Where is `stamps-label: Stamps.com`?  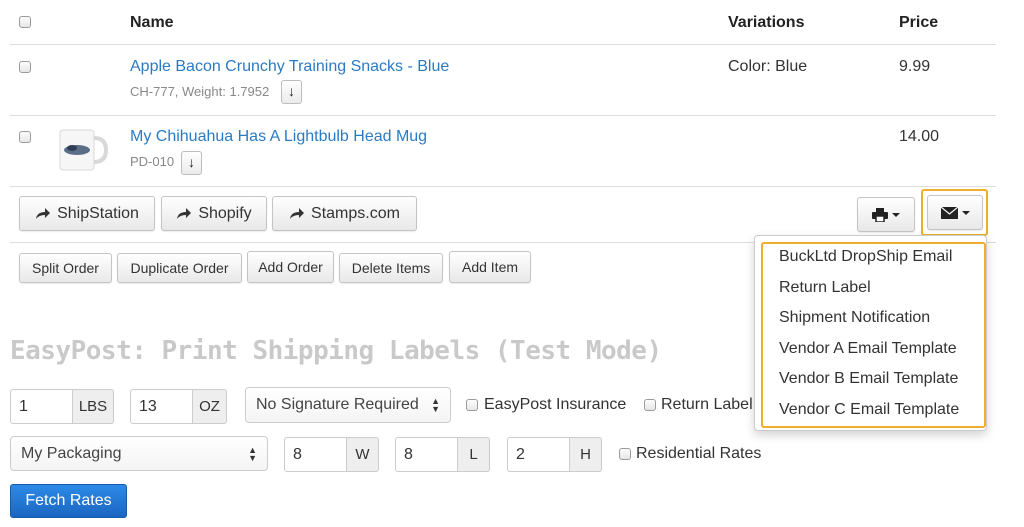
stamps-label: Stamps.com is located at coordinates (355, 213).